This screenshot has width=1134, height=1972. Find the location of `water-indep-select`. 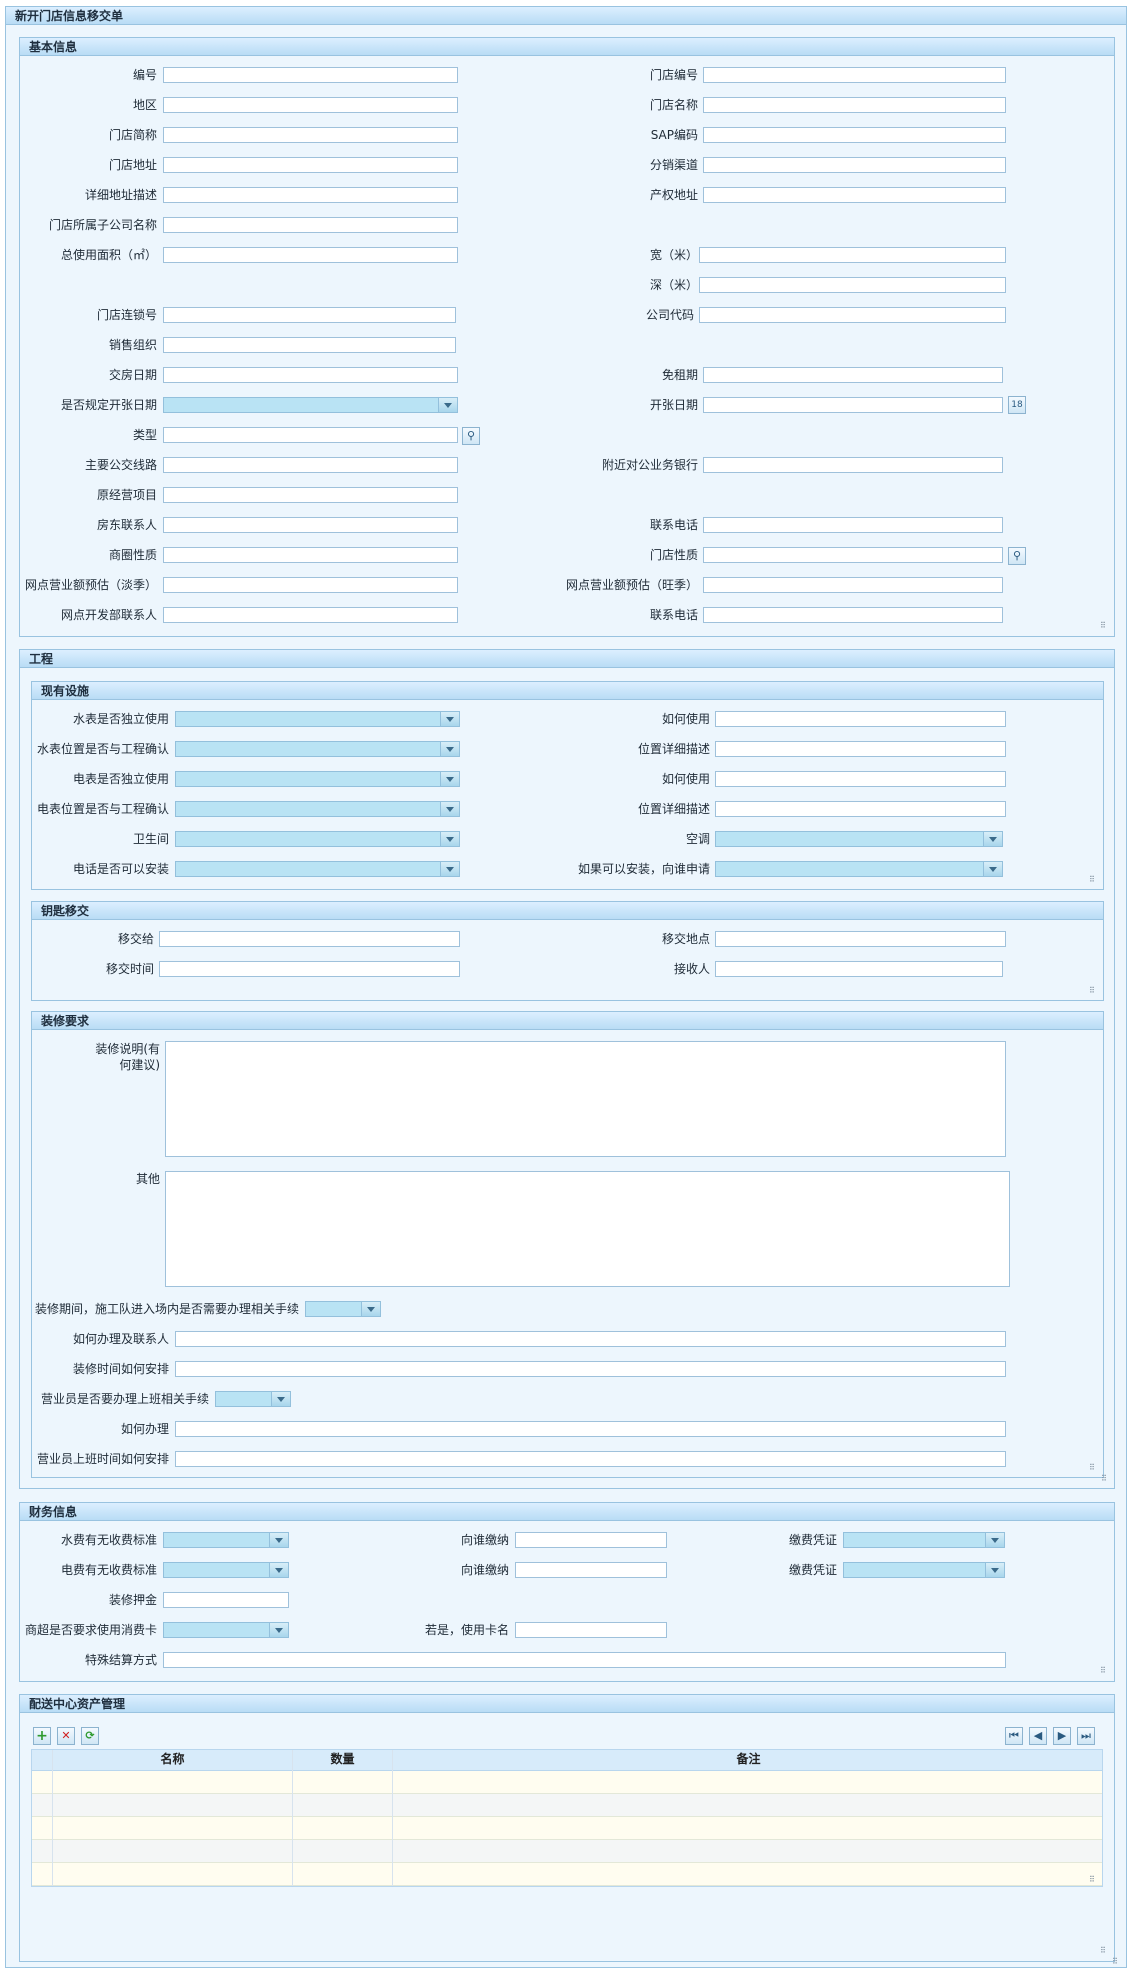

water-indep-select is located at coordinates (317, 719).